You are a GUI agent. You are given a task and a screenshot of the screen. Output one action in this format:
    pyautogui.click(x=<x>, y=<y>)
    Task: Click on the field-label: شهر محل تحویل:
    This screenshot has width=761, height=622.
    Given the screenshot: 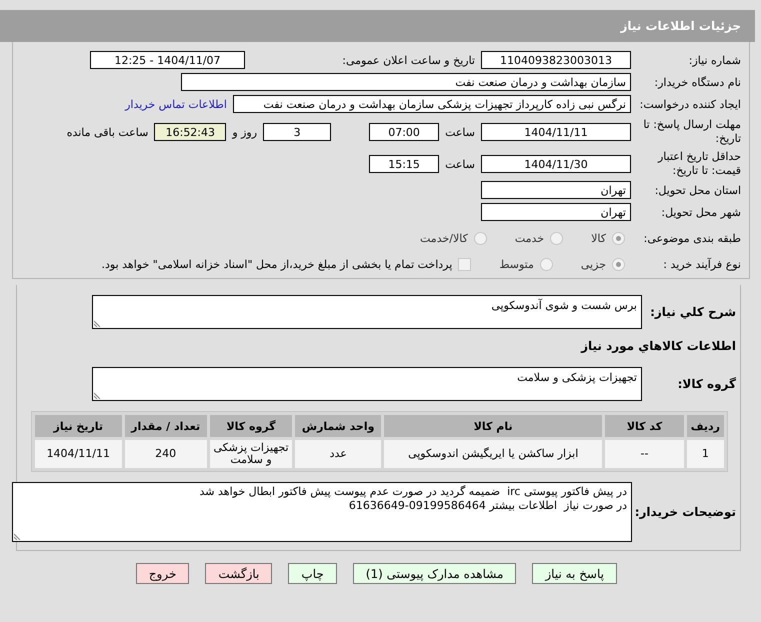 What is the action you would take?
    pyautogui.click(x=701, y=212)
    